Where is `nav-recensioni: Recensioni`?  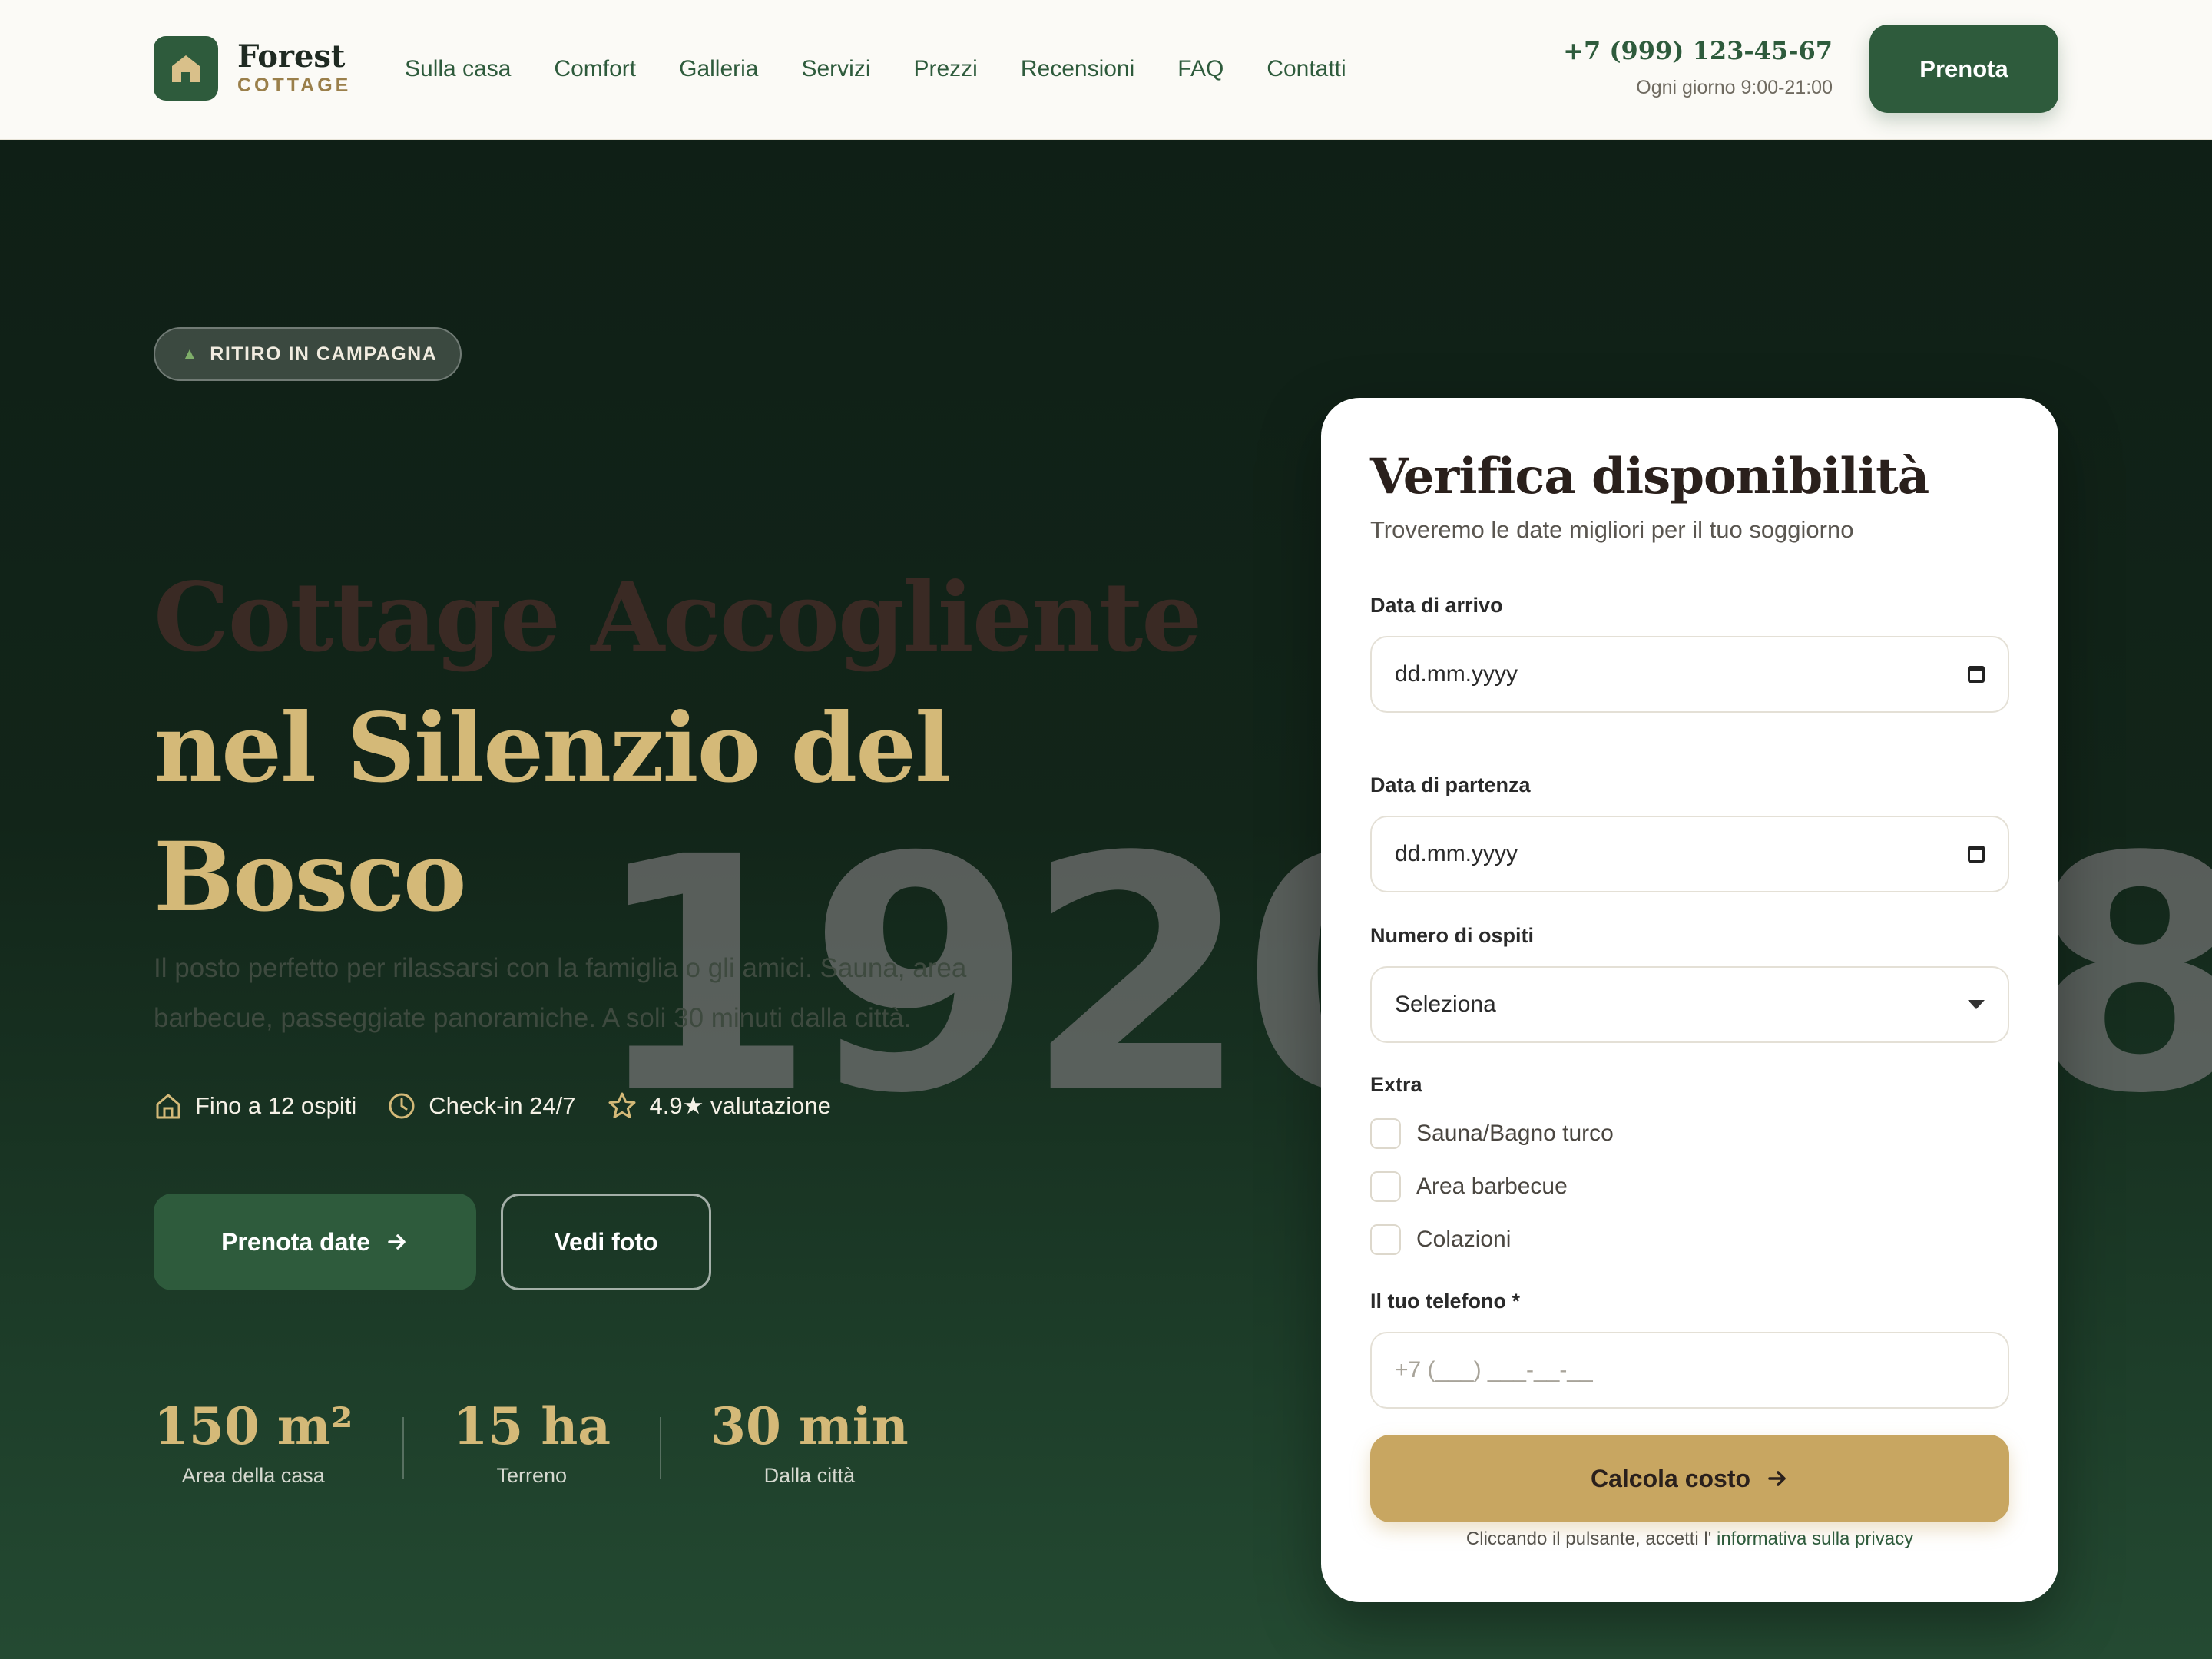
nav-recensioni: Recensioni is located at coordinates (1077, 69).